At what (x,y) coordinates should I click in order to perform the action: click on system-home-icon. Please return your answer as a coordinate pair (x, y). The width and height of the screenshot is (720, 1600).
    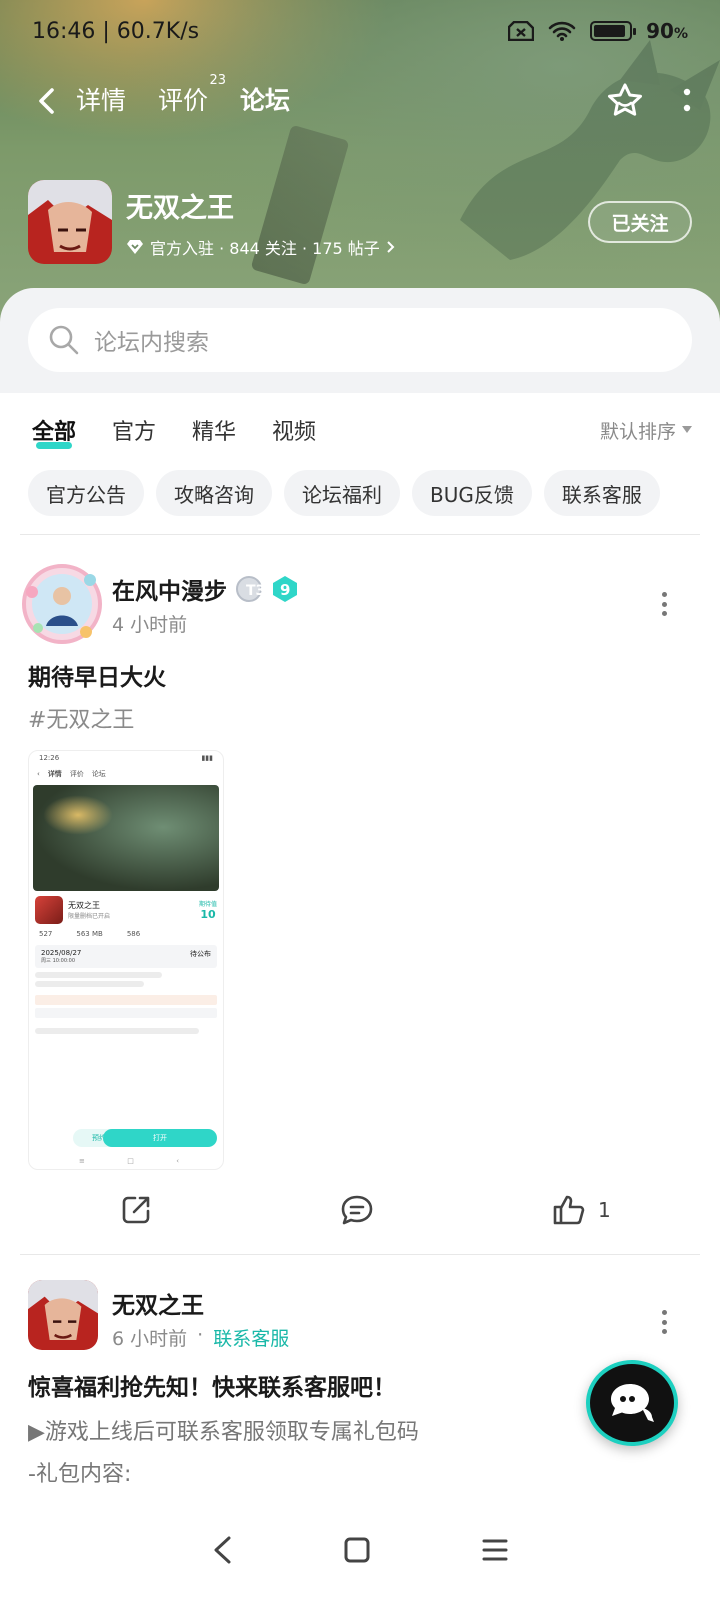
    Looking at the image, I should click on (357, 1550).